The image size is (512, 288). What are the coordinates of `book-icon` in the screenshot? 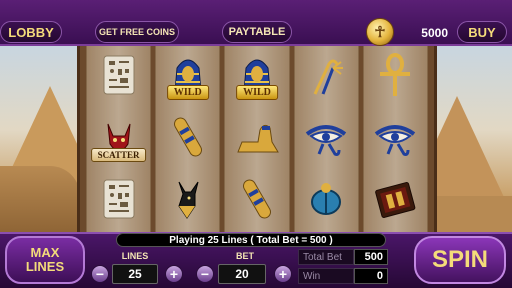 It's located at (395, 201).